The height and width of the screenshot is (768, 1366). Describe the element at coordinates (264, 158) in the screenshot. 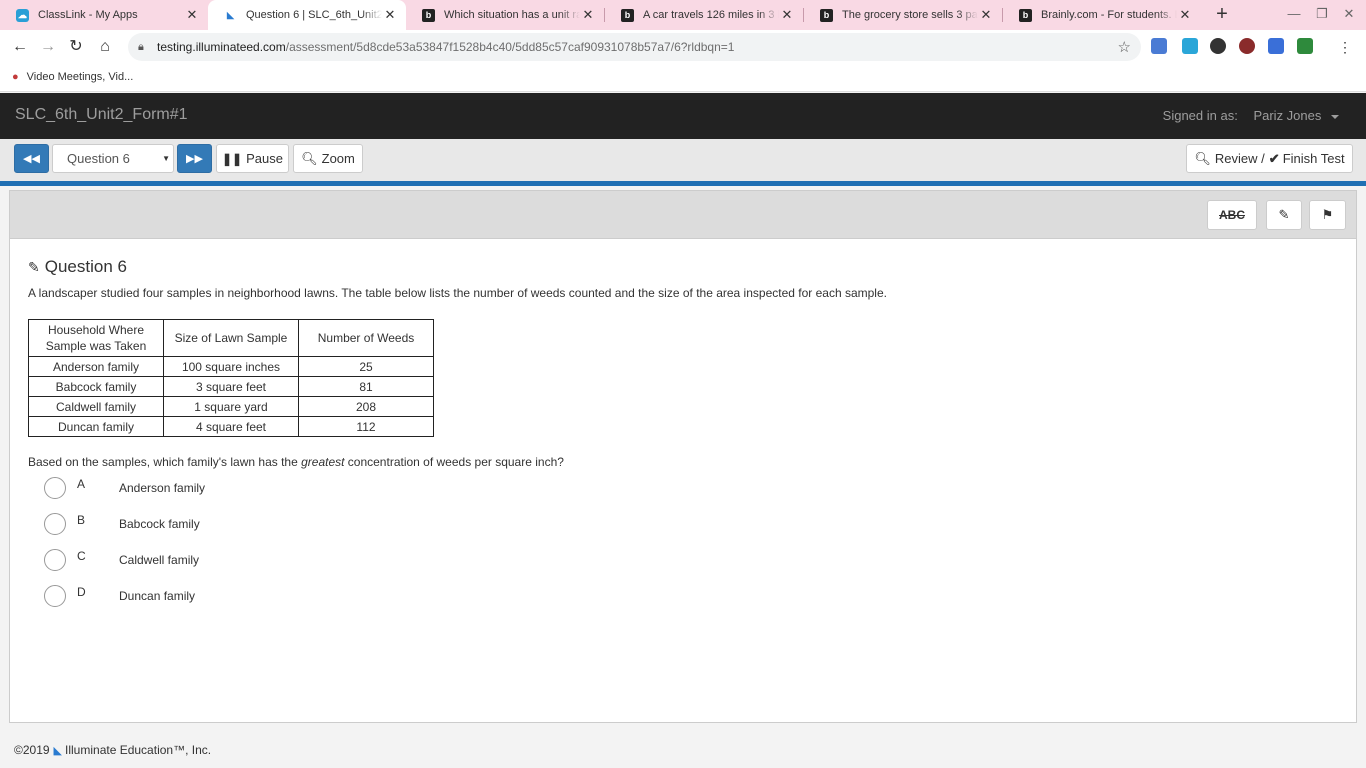

I see `pause-label: Pause` at that location.